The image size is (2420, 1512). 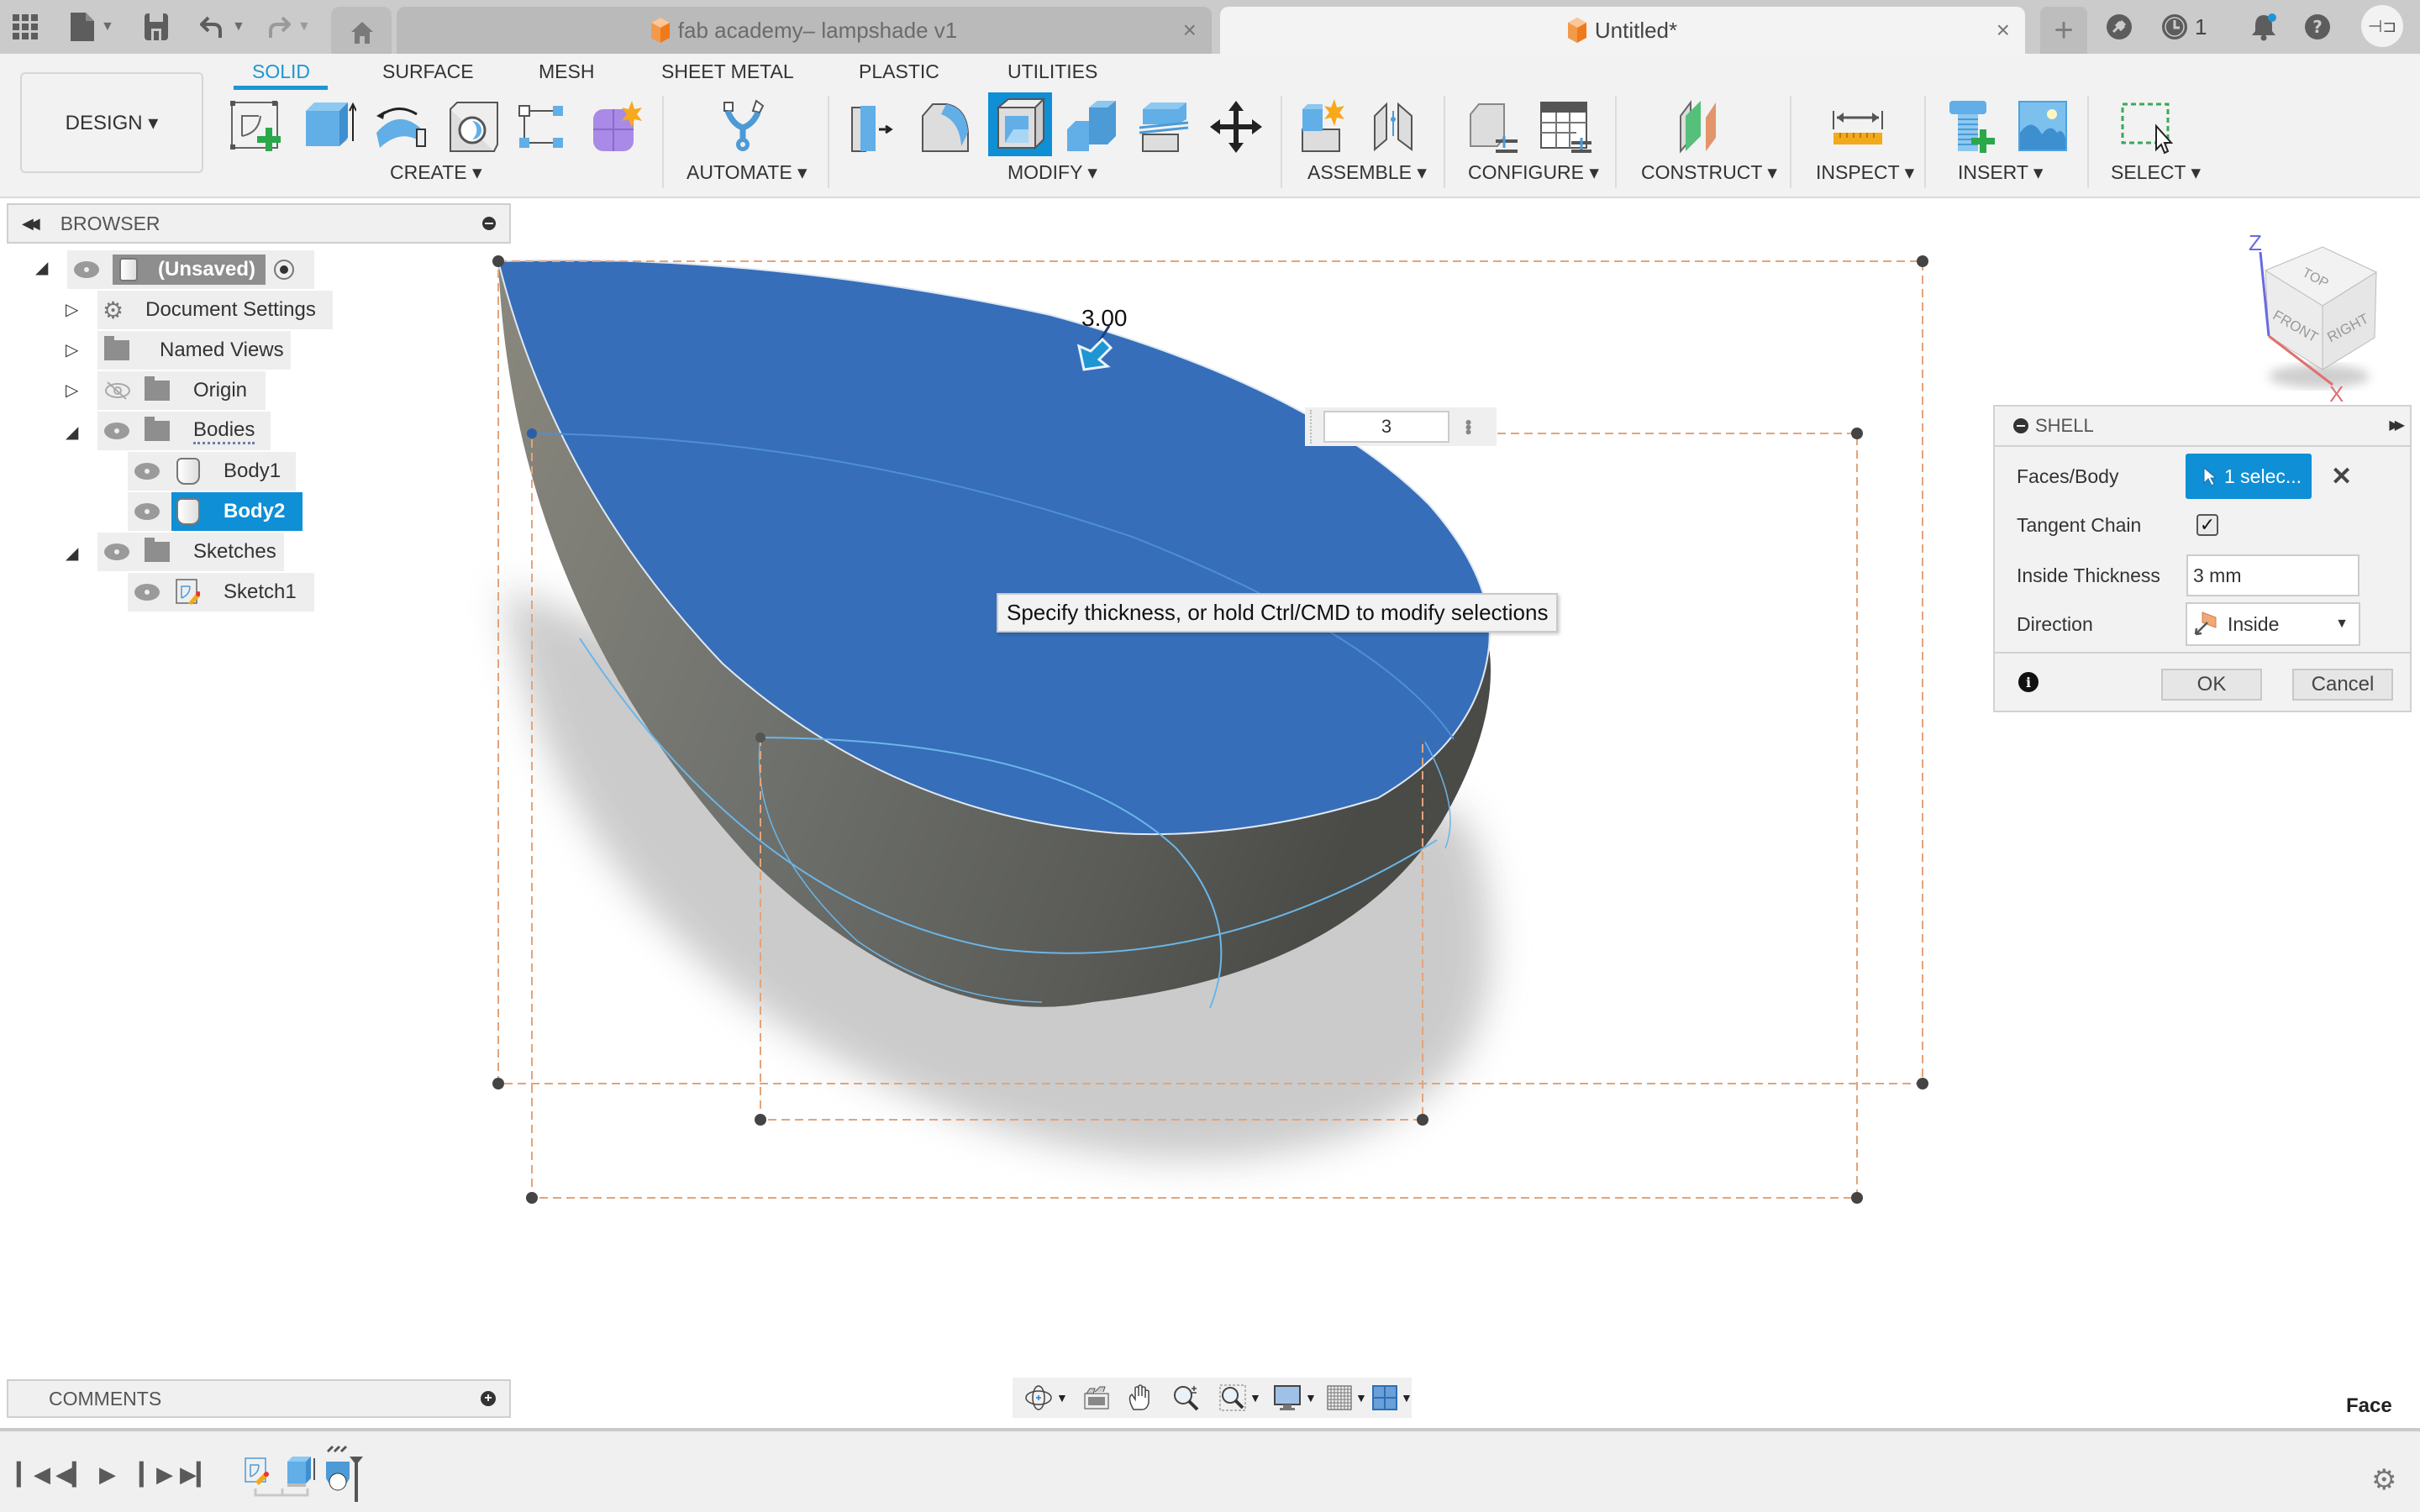 What do you see at coordinates (1313, 427) in the screenshot?
I see `drag-grip` at bounding box center [1313, 427].